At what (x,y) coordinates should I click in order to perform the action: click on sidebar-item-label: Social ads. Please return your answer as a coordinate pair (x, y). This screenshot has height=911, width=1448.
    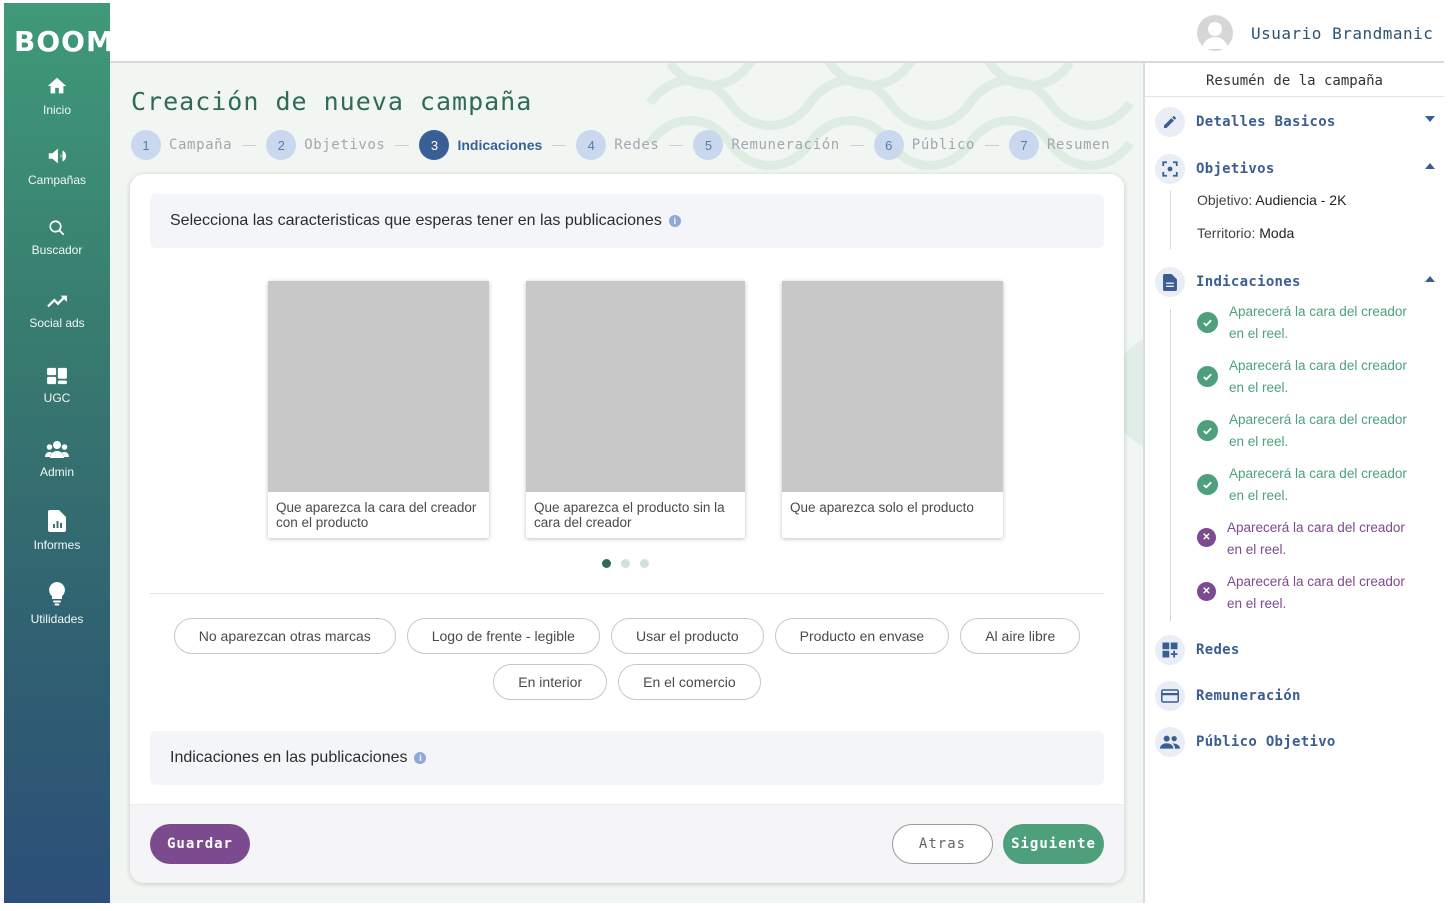
    Looking at the image, I should click on (57, 323).